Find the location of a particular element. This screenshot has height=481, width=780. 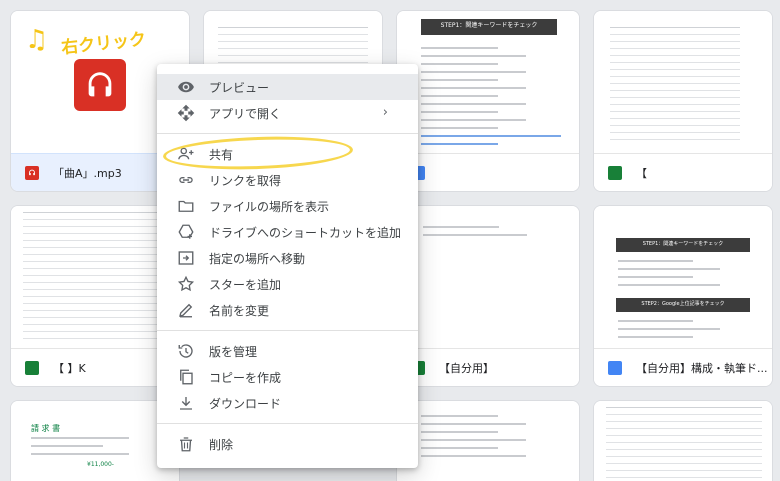

menu-item-label: 共有 is located at coordinates (221, 154).